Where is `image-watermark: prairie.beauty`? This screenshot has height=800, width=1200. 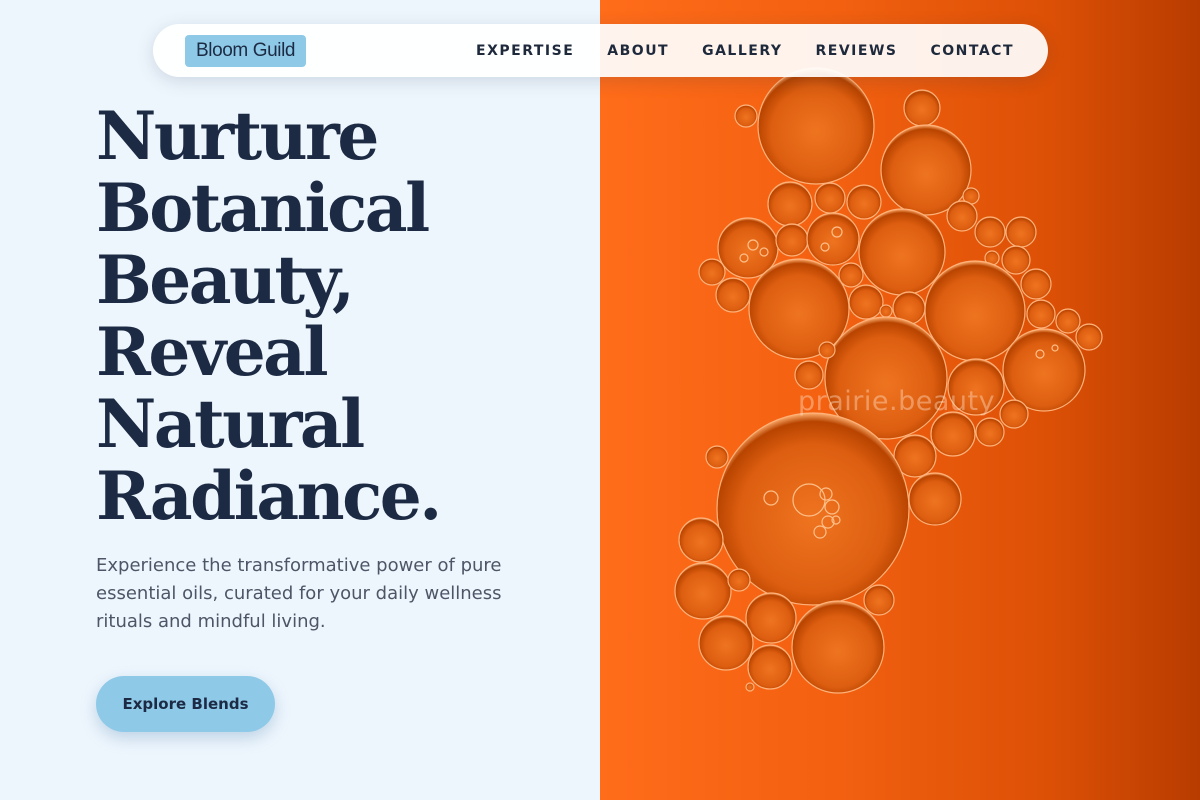 image-watermark: prairie.beauty is located at coordinates (897, 401).